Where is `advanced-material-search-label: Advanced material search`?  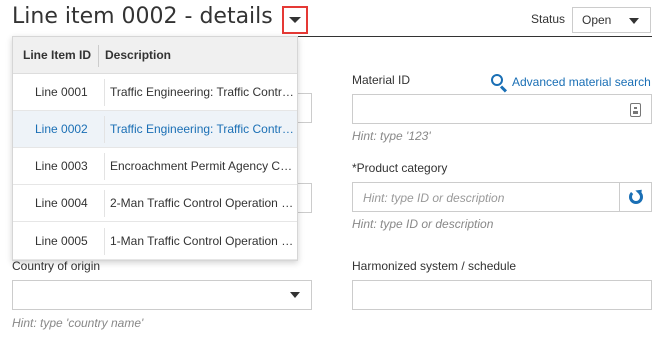 advanced-material-search-label: Advanced material search is located at coordinates (581, 82).